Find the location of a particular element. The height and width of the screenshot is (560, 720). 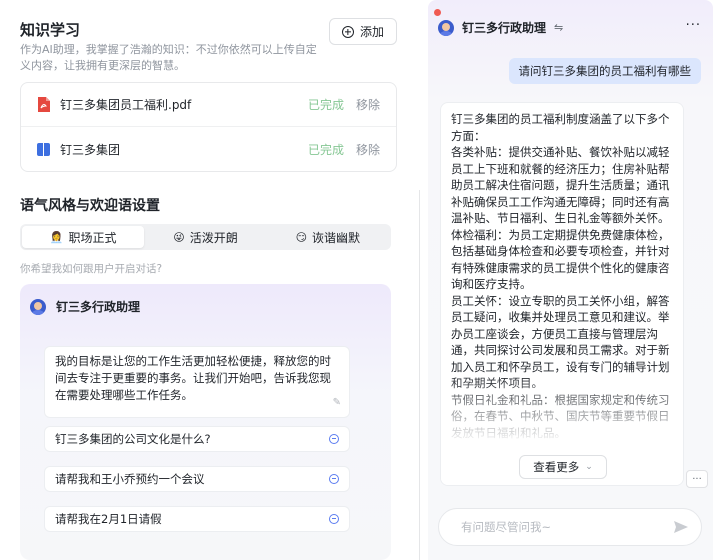

knowledge-title: 知识学习 is located at coordinates (50, 30).